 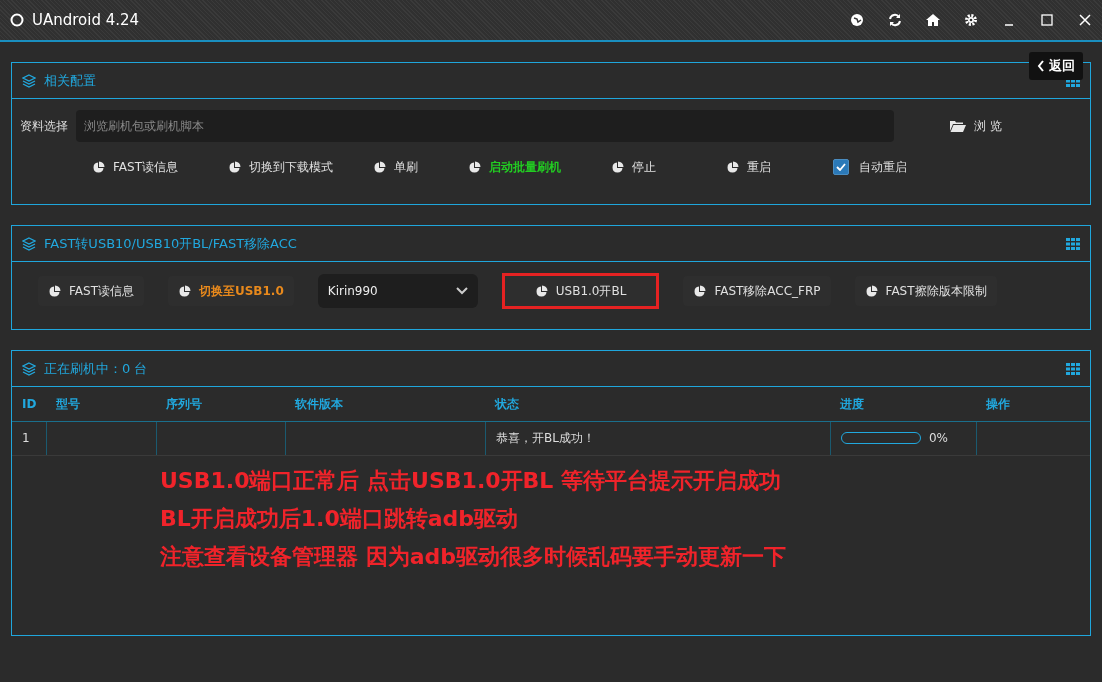 I want to click on action-button: USB1.0开BL, so click(x=580, y=291).